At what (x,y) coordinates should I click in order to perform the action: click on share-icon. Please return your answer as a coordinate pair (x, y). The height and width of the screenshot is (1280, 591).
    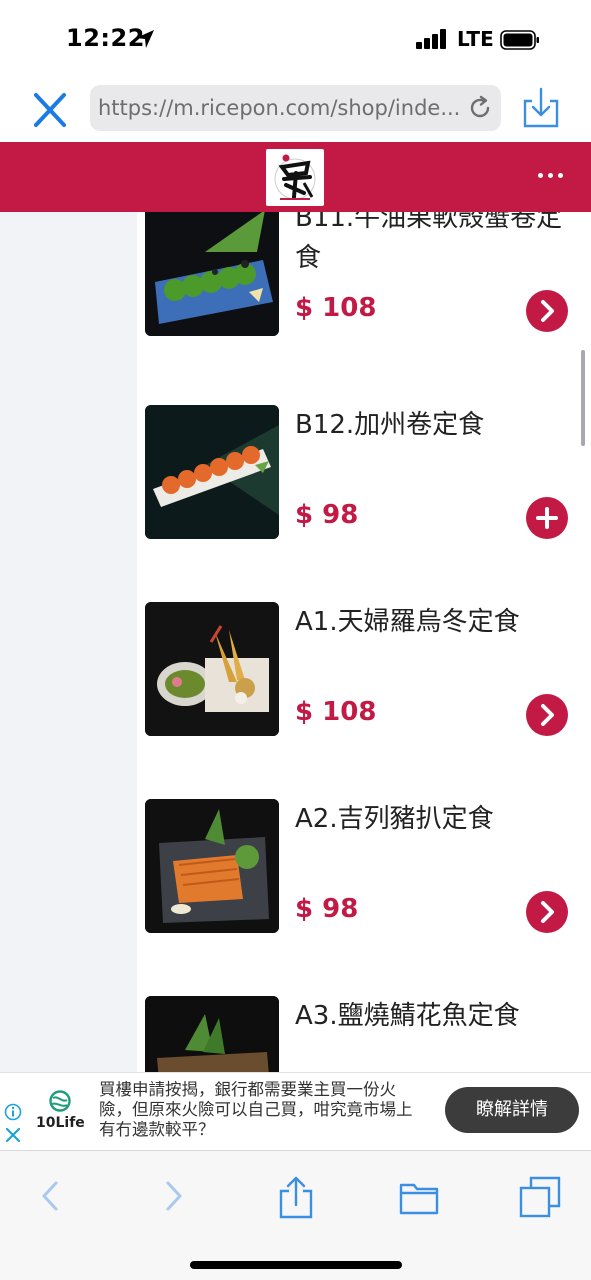
    Looking at the image, I should click on (296, 1198).